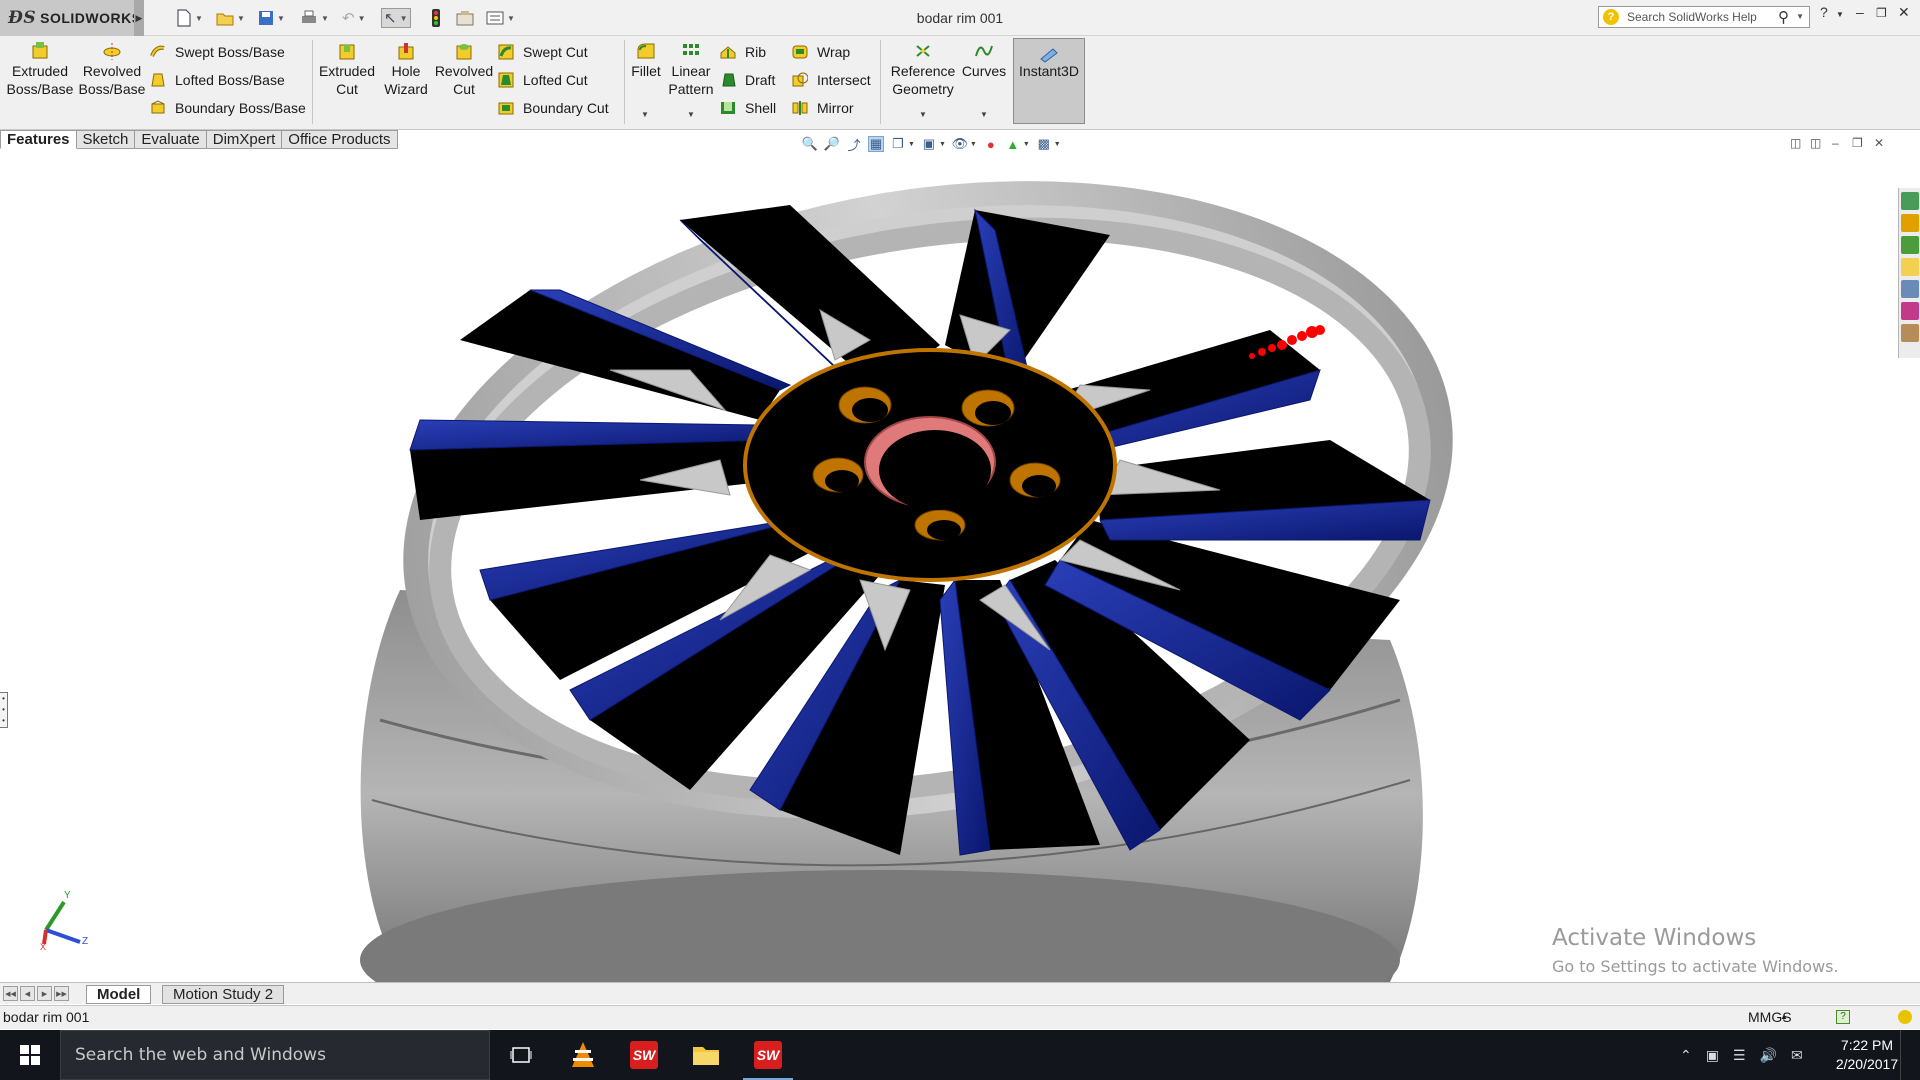 This screenshot has height=1080, width=1920. I want to click on extruded-cut-button: Extruded Cut, so click(347, 70).